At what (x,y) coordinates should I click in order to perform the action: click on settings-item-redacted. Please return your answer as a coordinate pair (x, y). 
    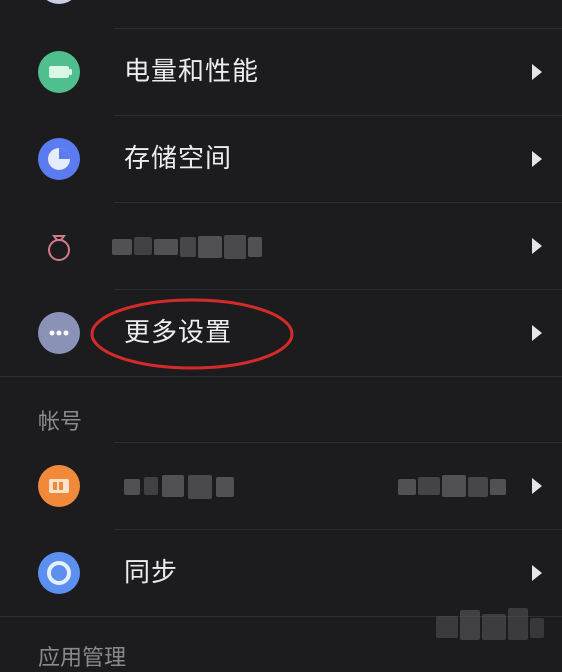
    Looking at the image, I should click on (281, 246).